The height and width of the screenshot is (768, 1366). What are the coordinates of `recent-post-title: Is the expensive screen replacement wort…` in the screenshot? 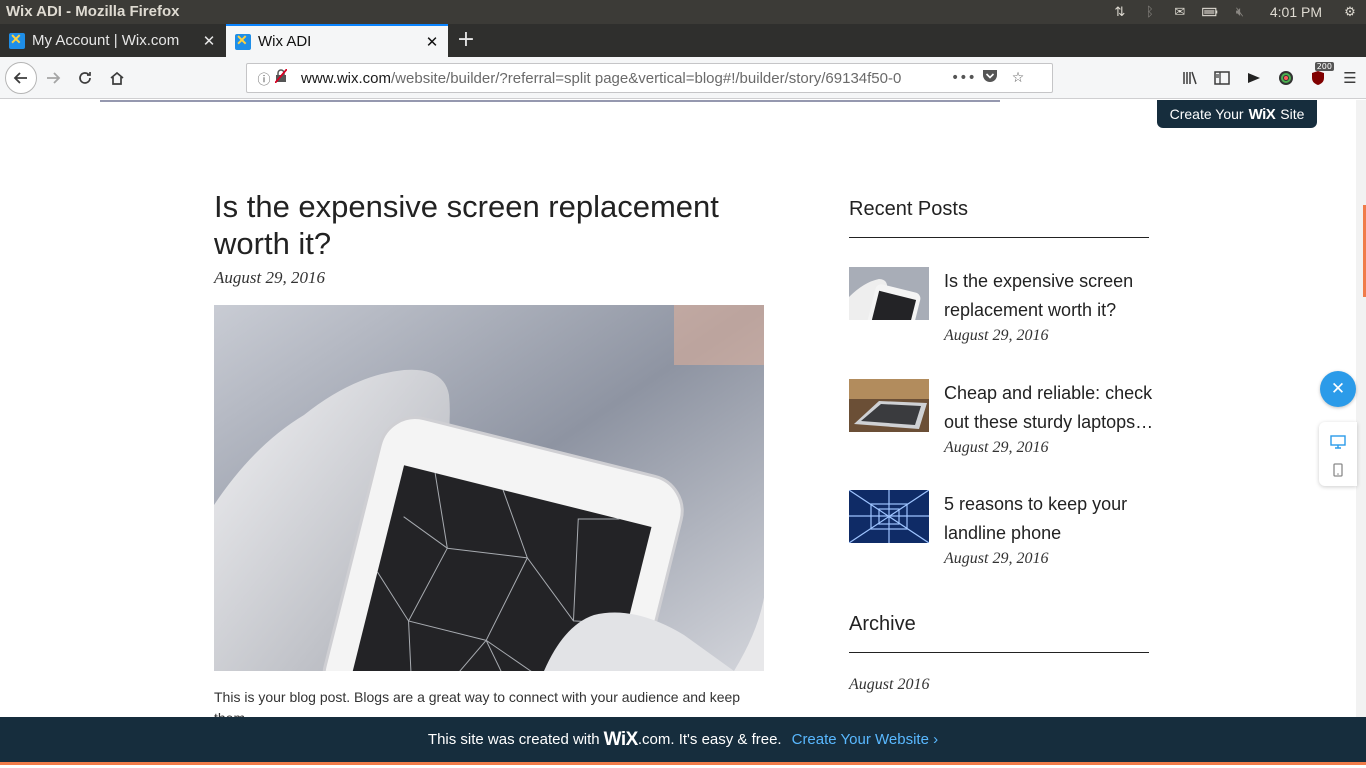 It's located at (1049, 296).